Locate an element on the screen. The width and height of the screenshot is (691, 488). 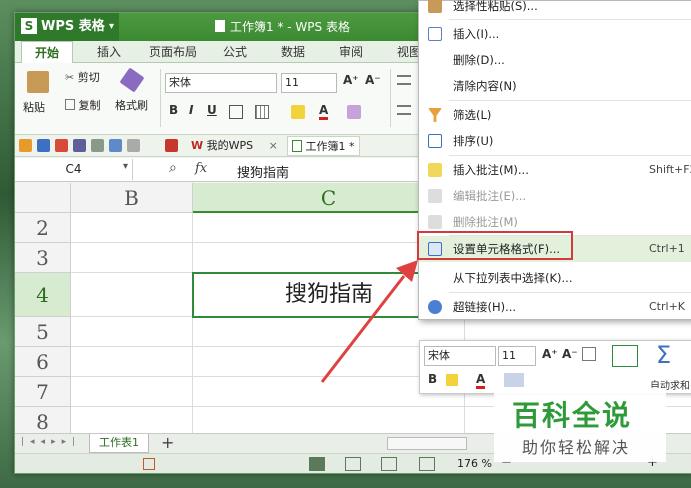
autosum-icon: Σ is located at coordinates (663, 355).